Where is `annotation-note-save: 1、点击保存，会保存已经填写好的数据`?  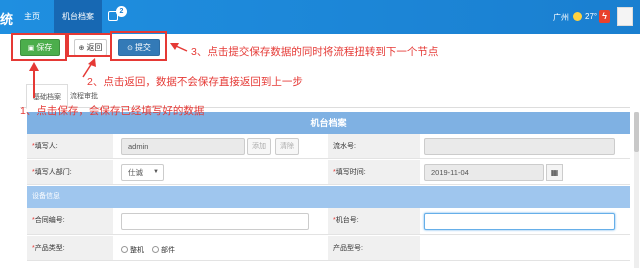
annotation-note-save: 1、点击保存，会保存已经填写好的数据 is located at coordinates (112, 111).